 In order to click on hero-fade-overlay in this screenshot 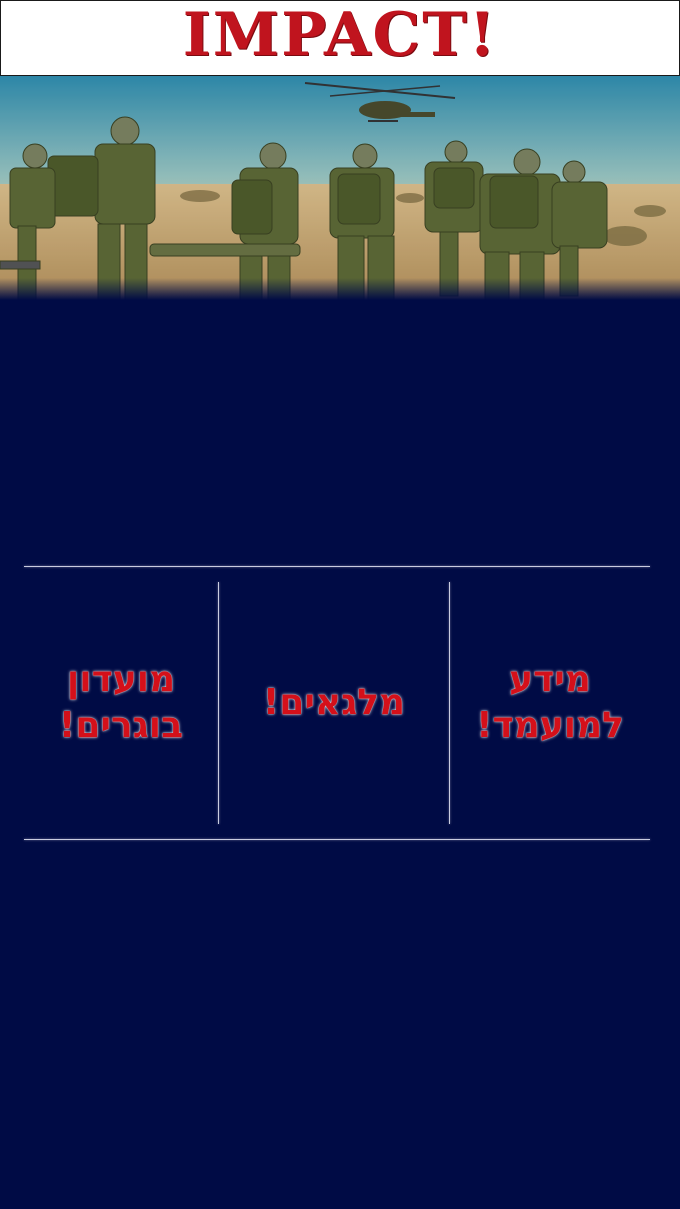, I will do `click(340, 289)`.